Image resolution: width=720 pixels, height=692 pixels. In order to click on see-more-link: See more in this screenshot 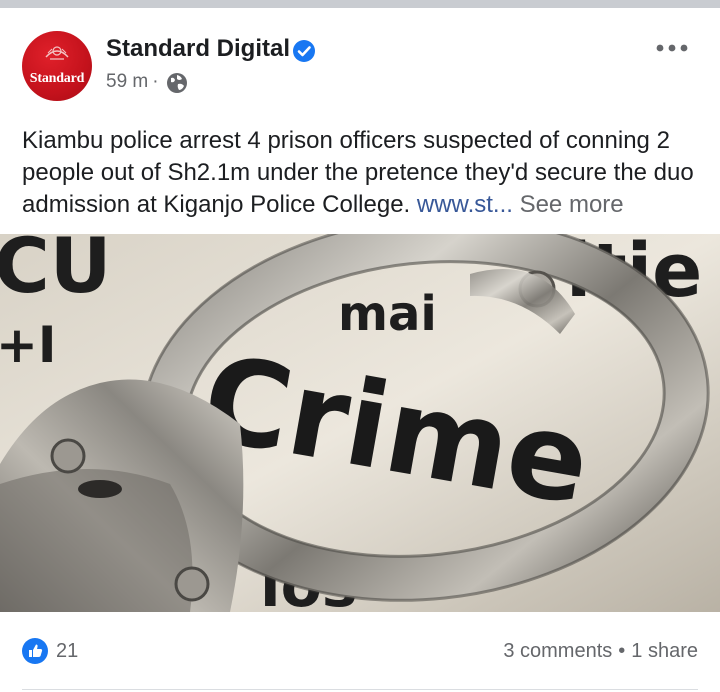, I will do `click(572, 204)`.